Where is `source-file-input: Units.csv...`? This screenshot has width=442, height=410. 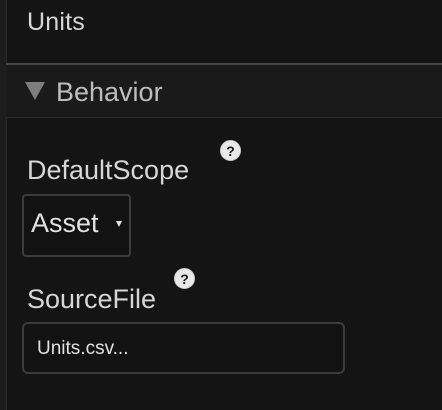 source-file-input: Units.csv... is located at coordinates (183, 348).